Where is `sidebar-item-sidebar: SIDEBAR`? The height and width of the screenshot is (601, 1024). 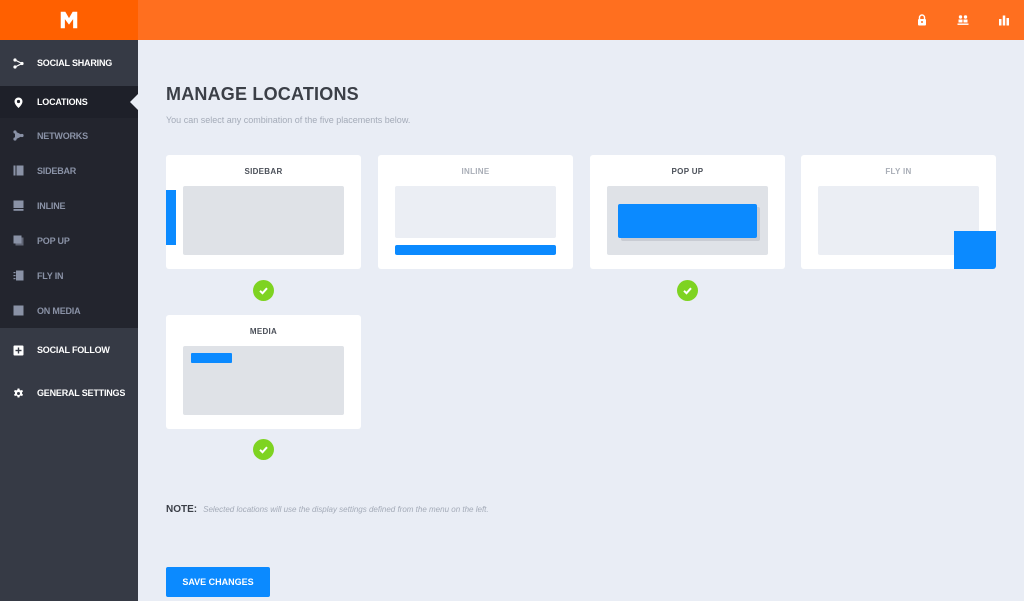 sidebar-item-sidebar: SIDEBAR is located at coordinates (69, 170).